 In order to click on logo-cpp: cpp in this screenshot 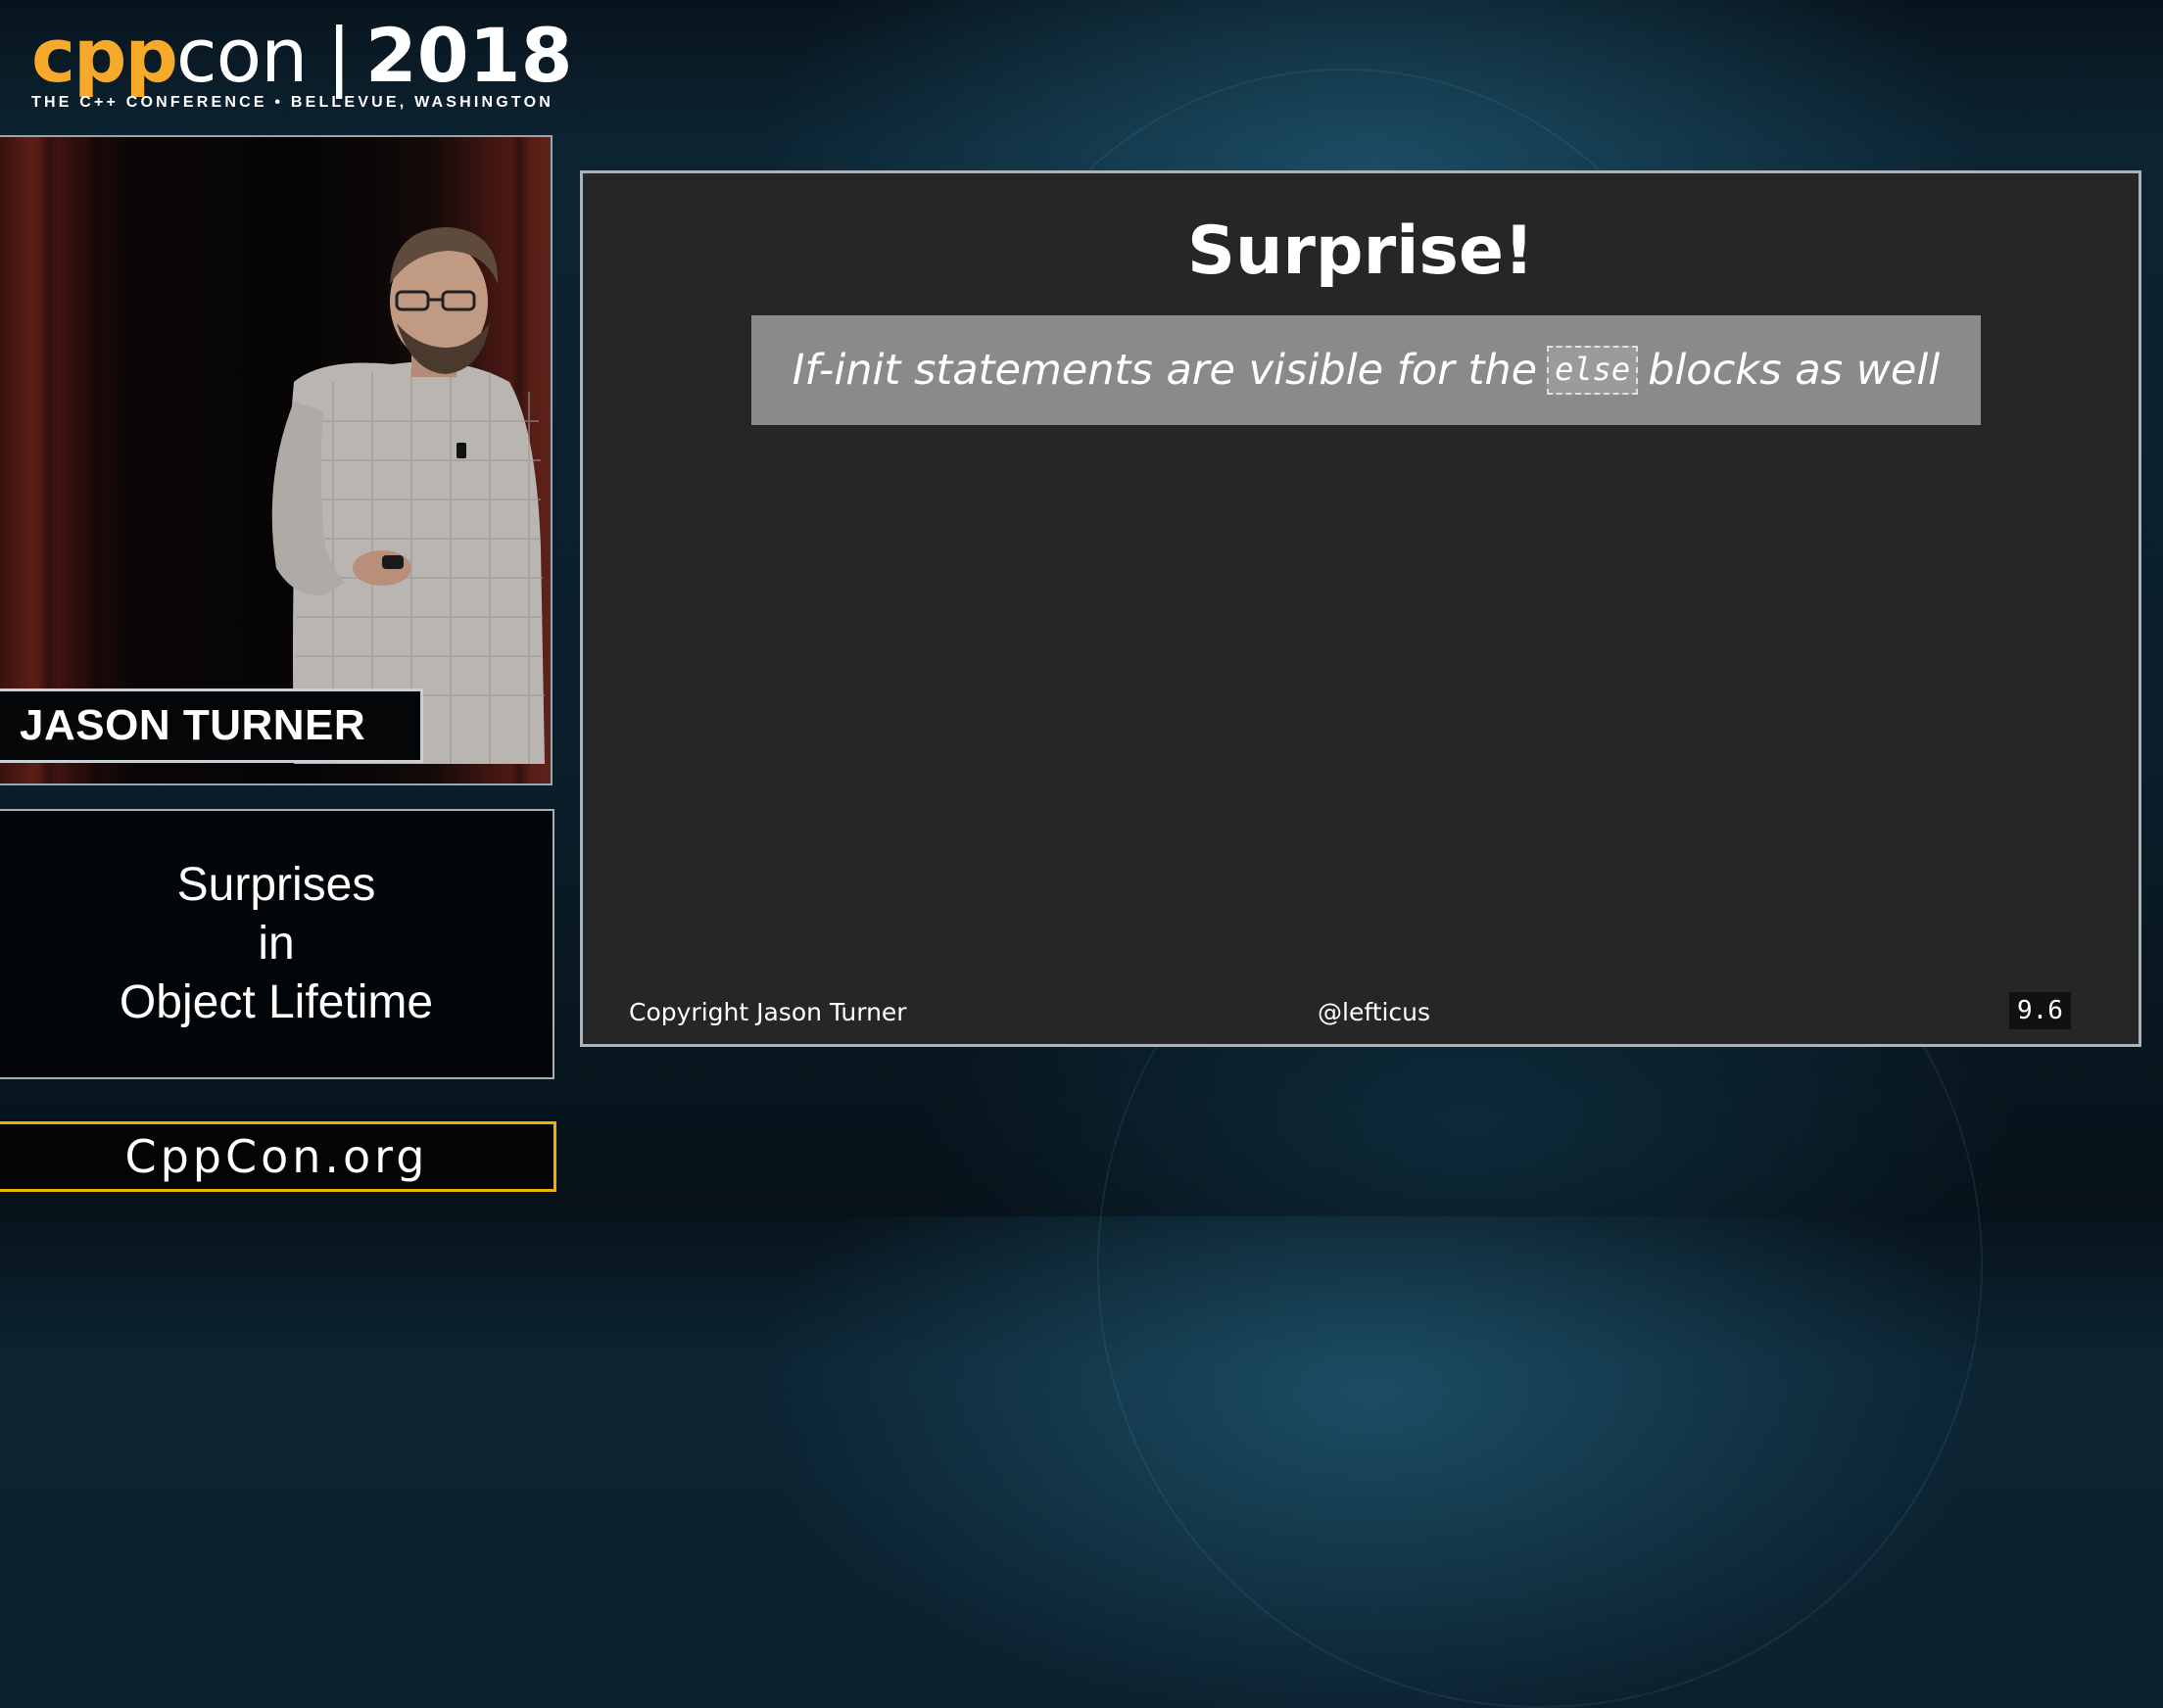, I will do `click(105, 55)`.